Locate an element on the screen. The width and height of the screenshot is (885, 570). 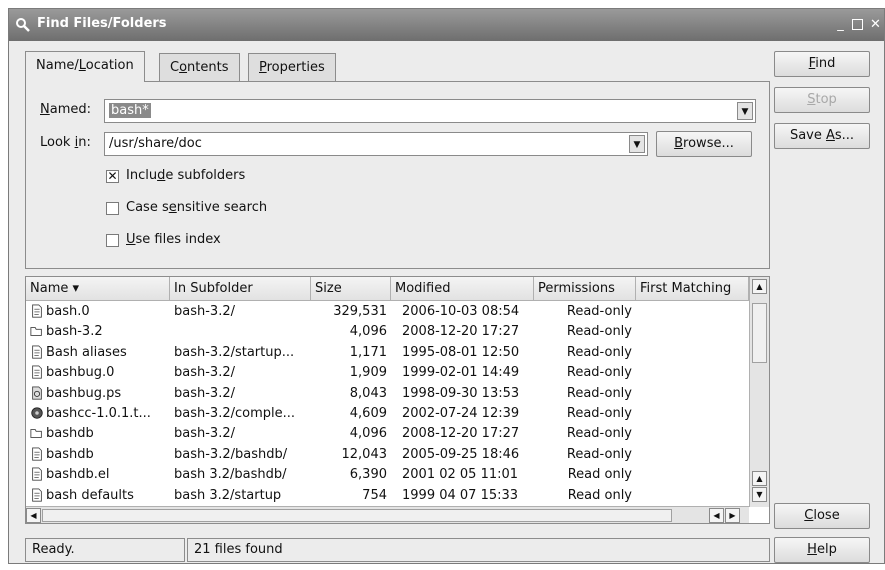
horizontal-scrollbar: ◀ ◀ ▶ is located at coordinates (387, 514).